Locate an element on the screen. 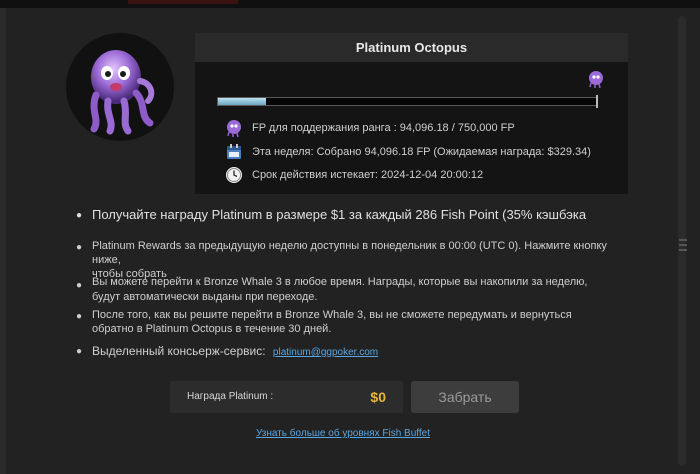 The image size is (700, 474). reward-value: $0 is located at coordinates (378, 397).